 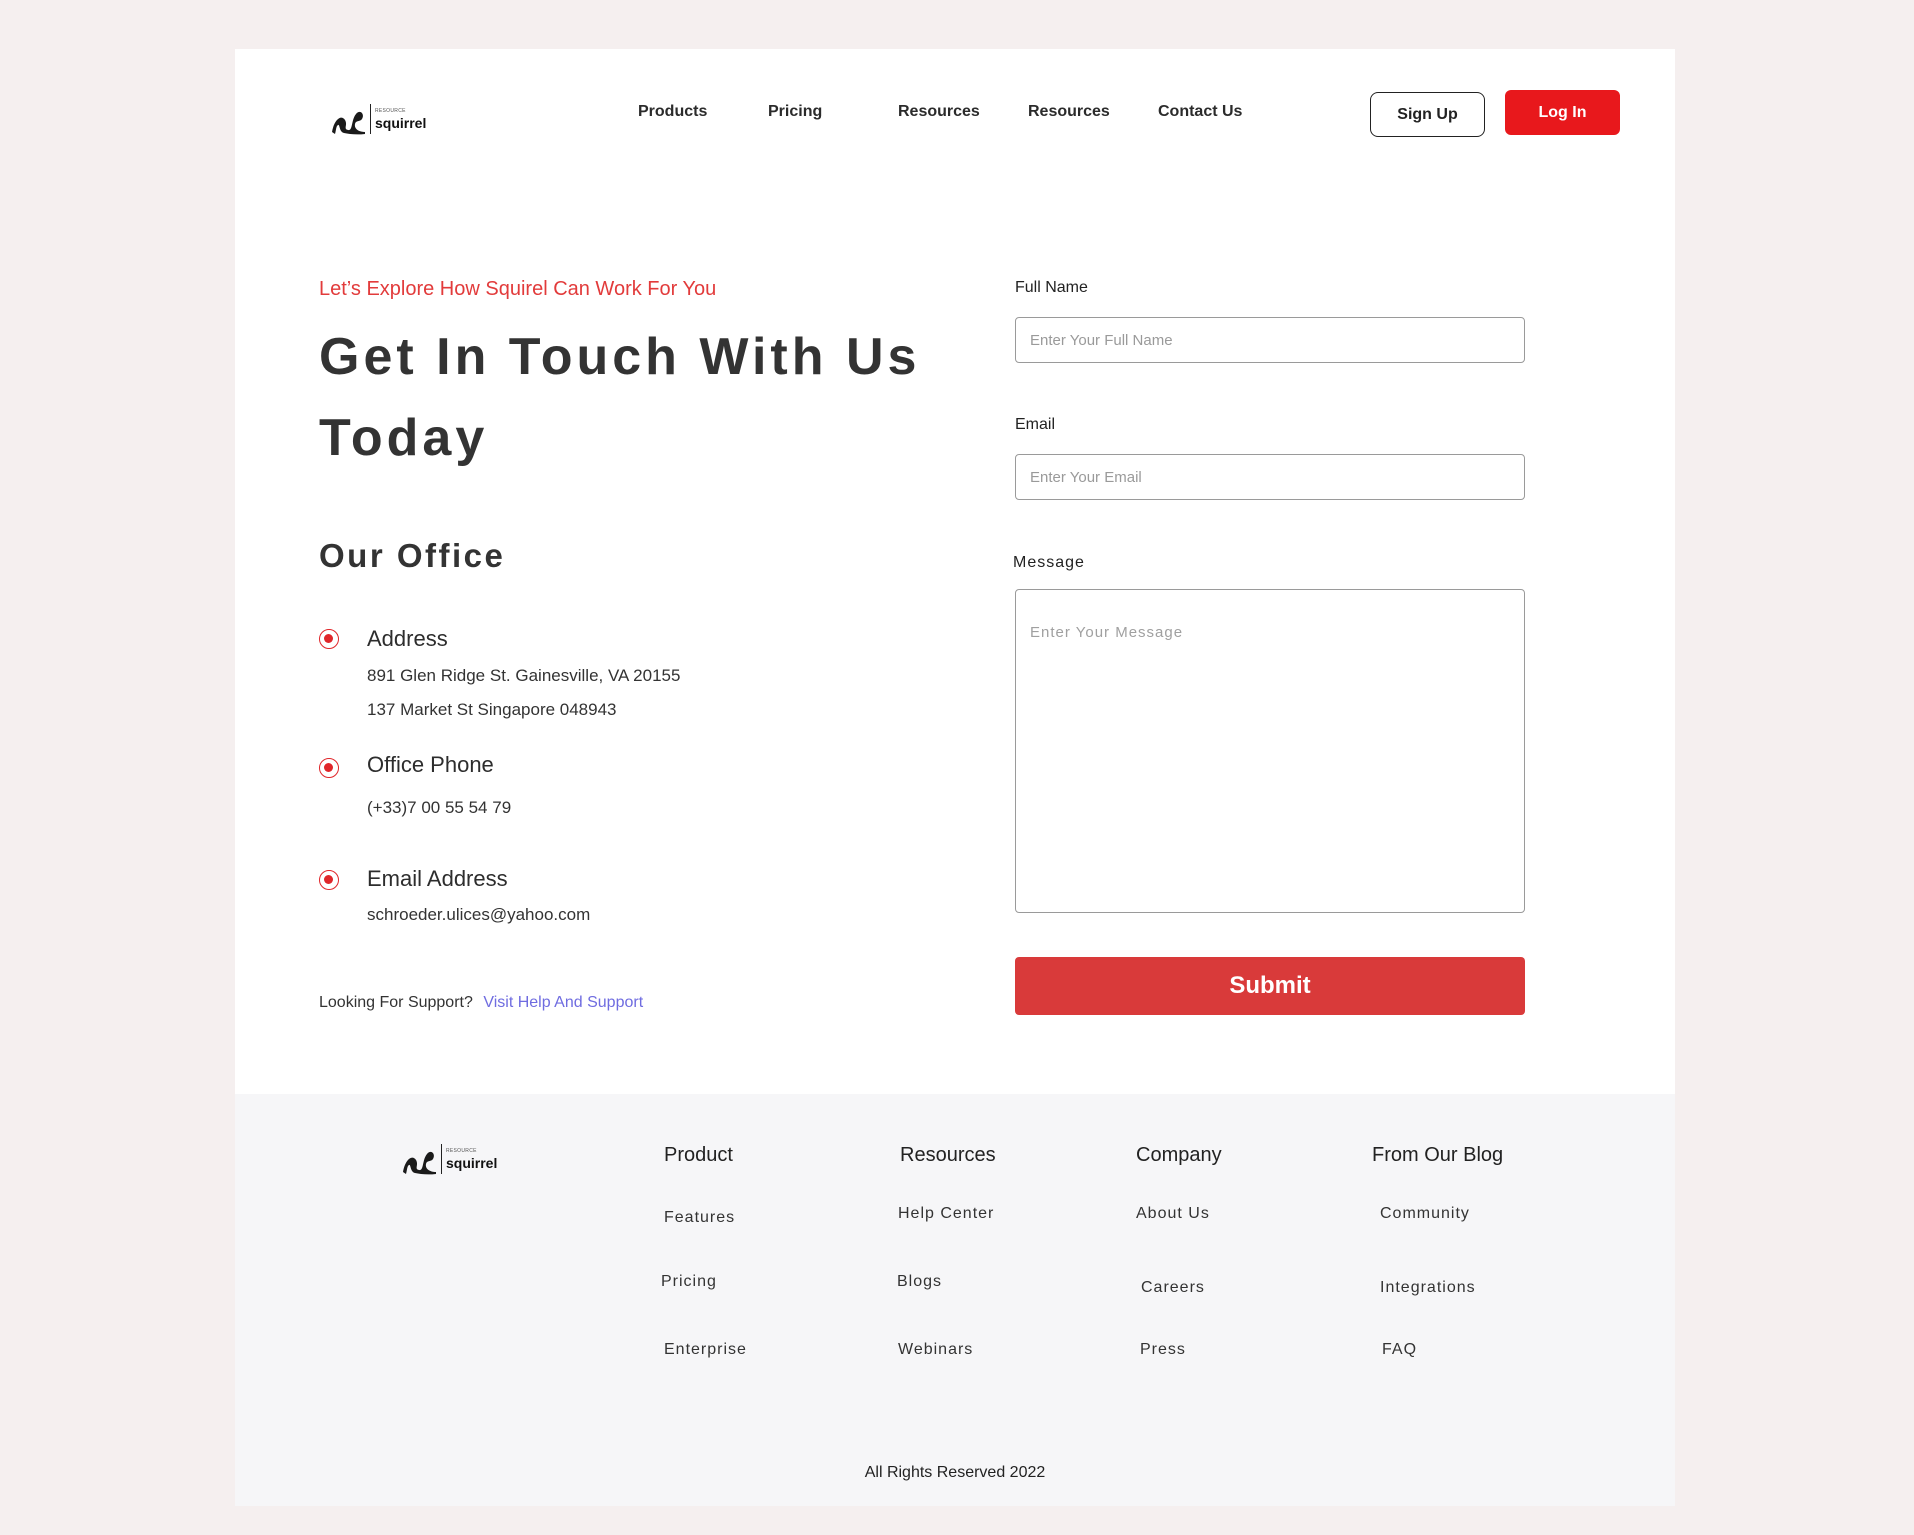 What do you see at coordinates (946, 1214) in the screenshot?
I see `footer-link-help-center: Help Center` at bounding box center [946, 1214].